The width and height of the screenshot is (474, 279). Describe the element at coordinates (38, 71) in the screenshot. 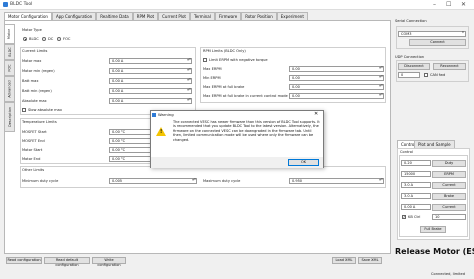

I see `motor-min-label: Motor min (regen)` at that location.